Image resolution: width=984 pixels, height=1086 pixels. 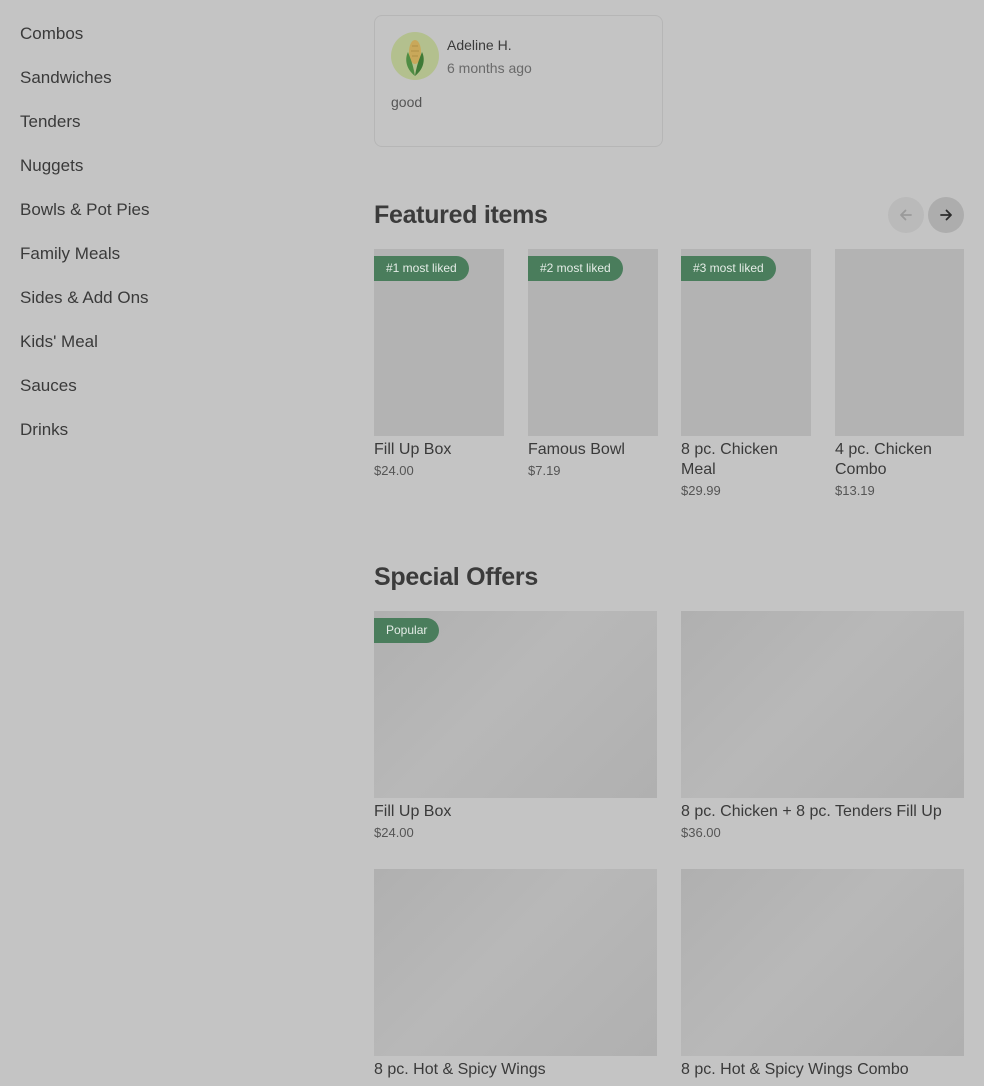 I want to click on arrow-left-icon, so click(x=906, y=215).